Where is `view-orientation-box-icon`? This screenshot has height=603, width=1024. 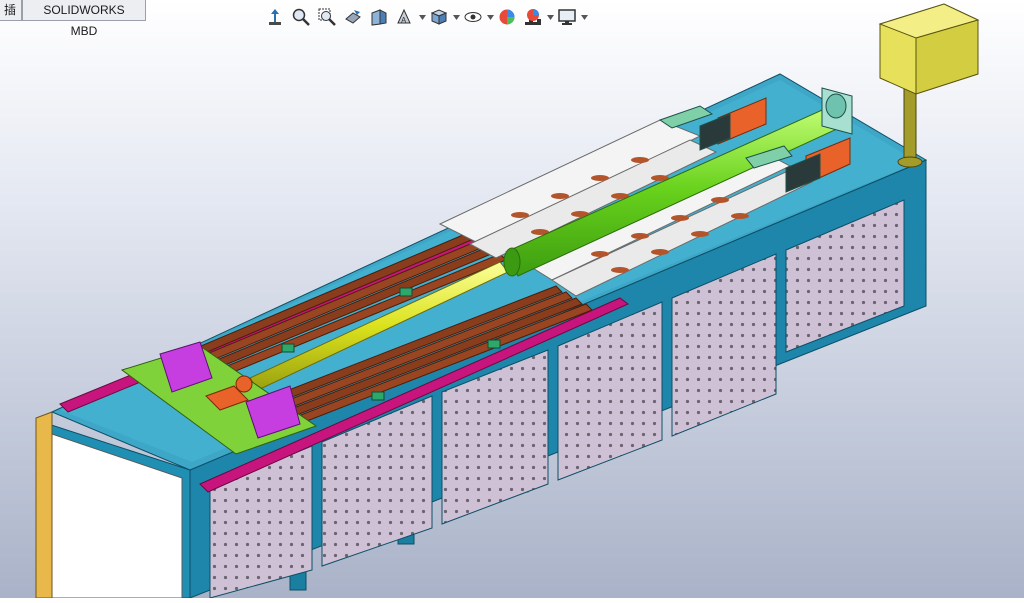 view-orientation-box-icon is located at coordinates (439, 17).